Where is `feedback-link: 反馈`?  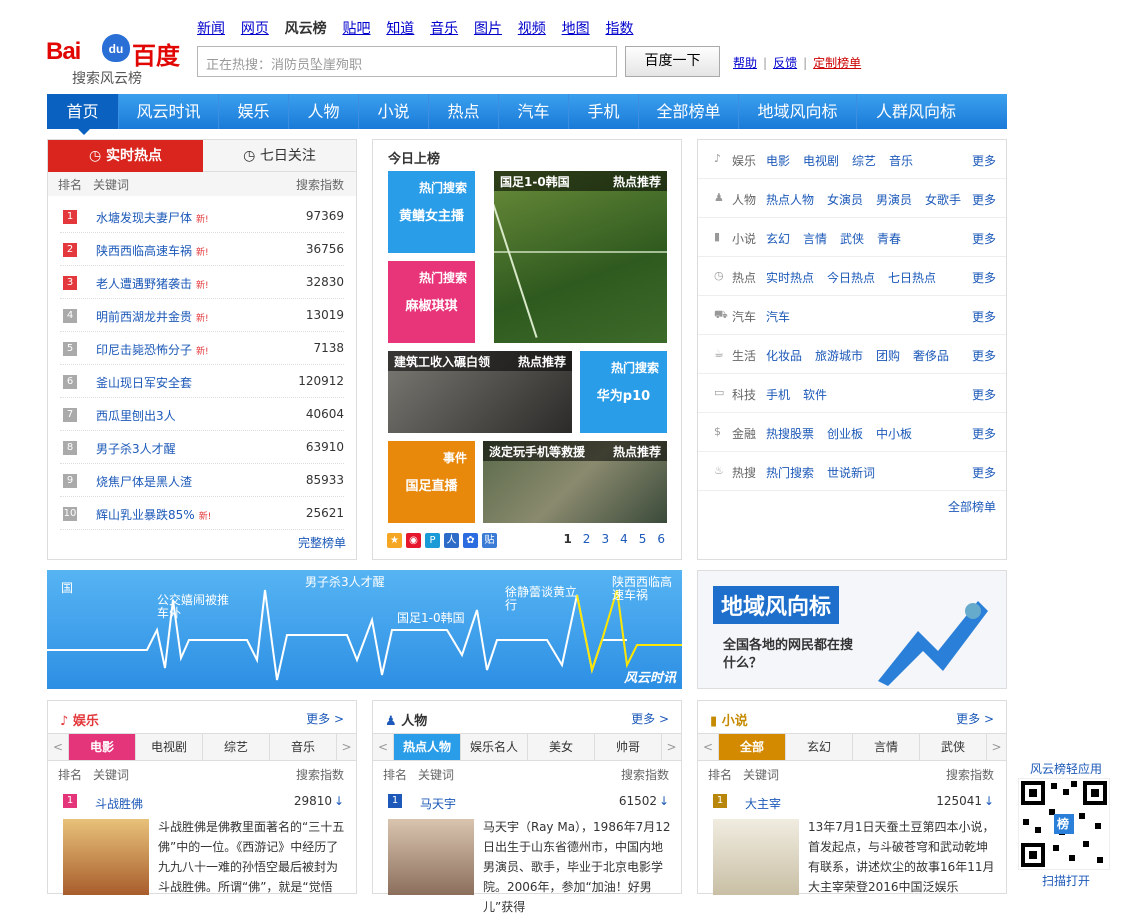 feedback-link: 反馈 is located at coordinates (785, 63).